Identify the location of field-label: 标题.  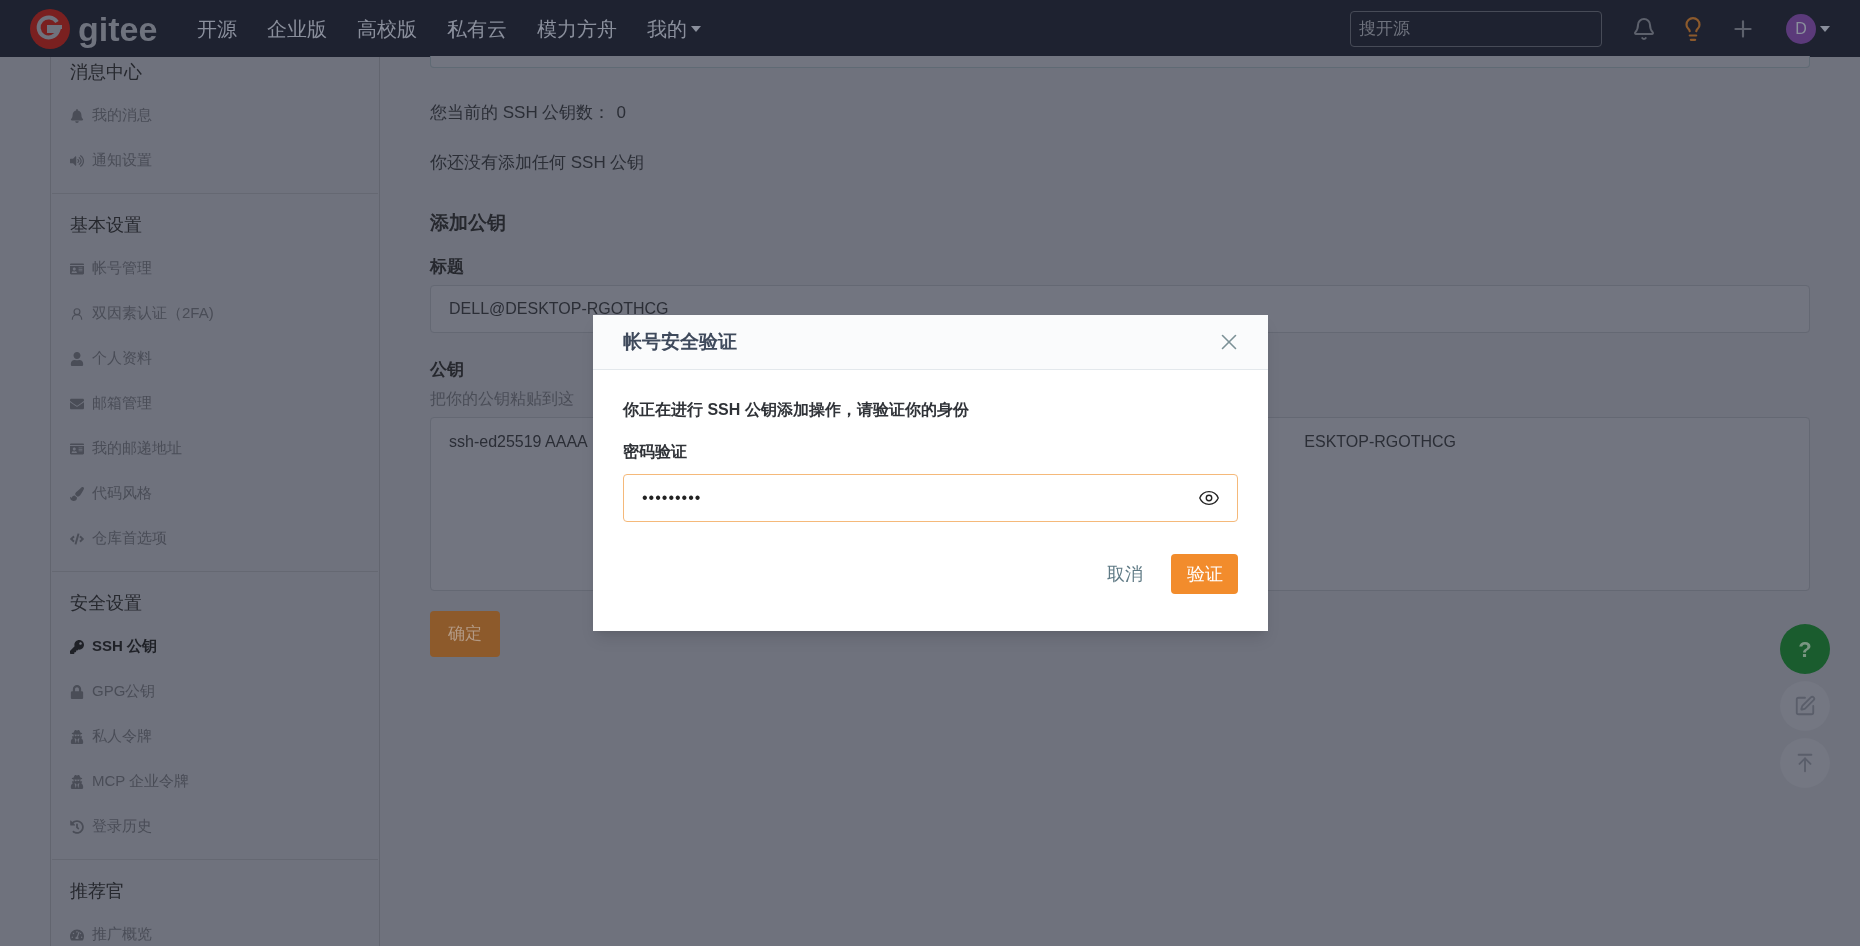
(447, 266).